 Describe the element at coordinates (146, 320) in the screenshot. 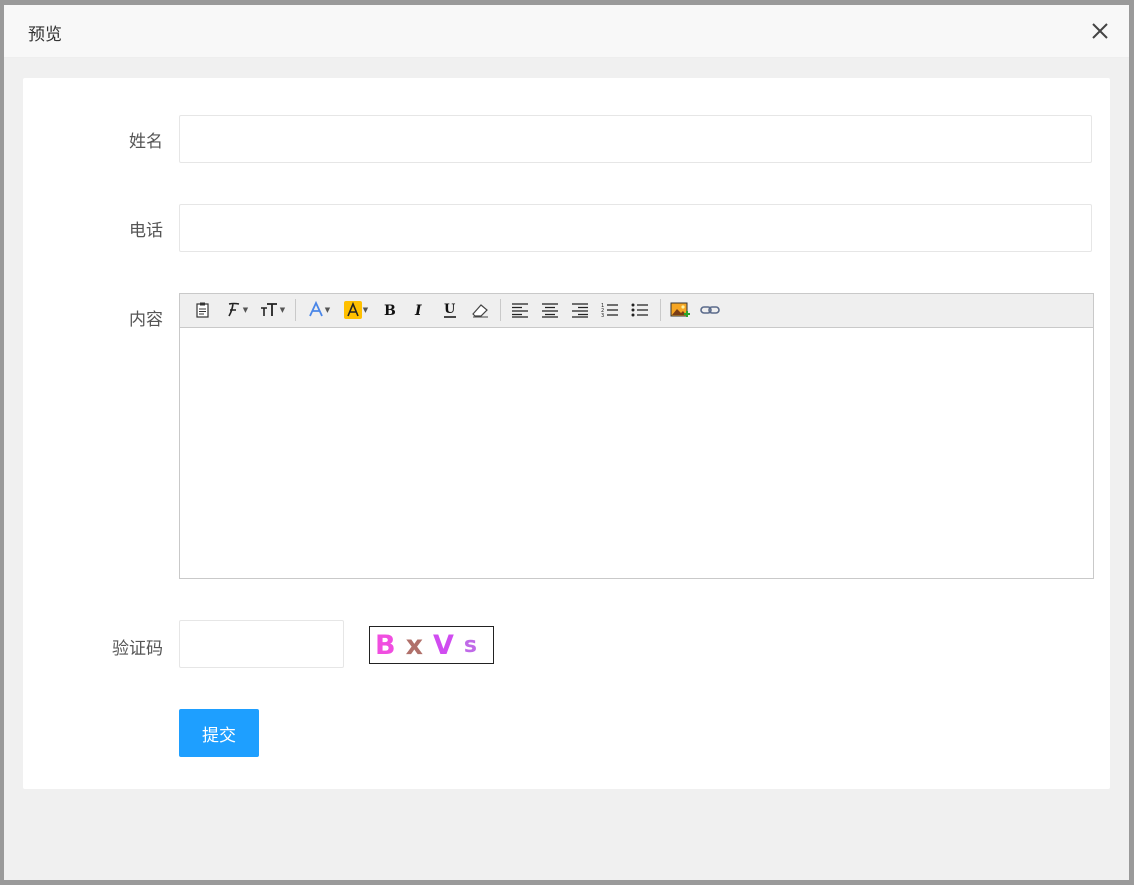

I see `content-label: 内容` at that location.